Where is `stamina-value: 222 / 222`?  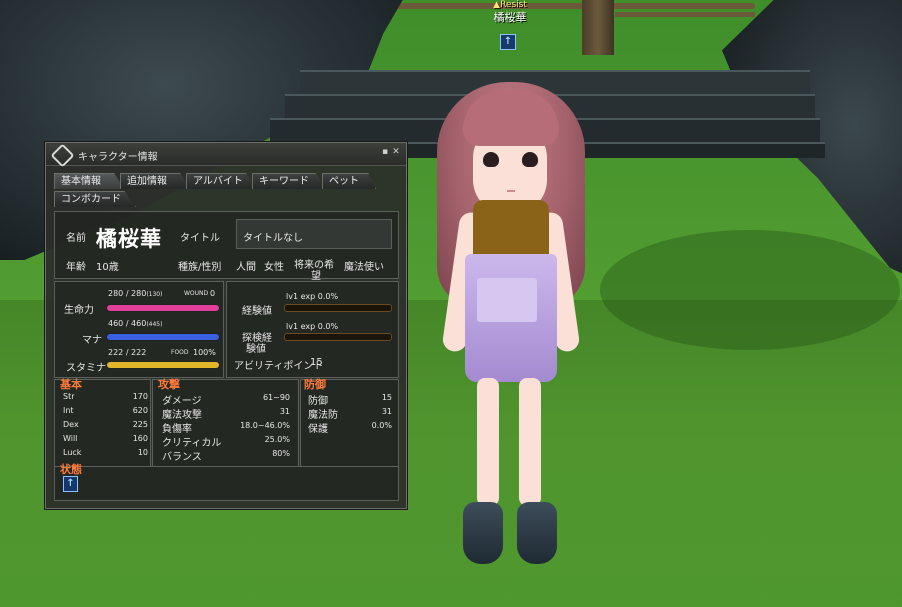
stamina-value: 222 / 222 is located at coordinates (127, 352).